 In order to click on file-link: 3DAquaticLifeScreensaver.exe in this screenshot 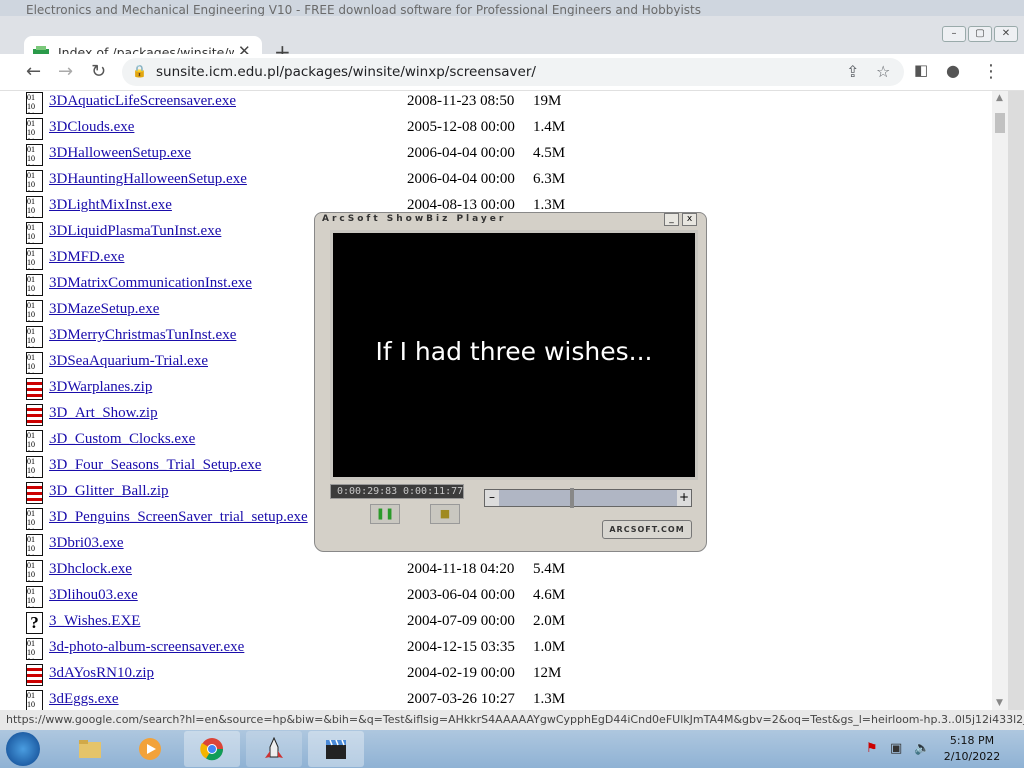, I will do `click(142, 101)`.